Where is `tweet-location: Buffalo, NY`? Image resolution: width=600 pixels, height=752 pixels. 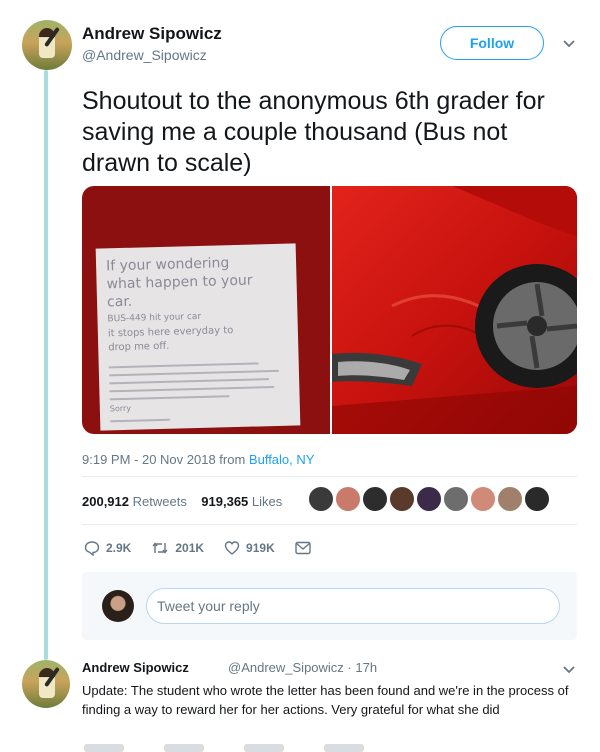 tweet-location: Buffalo, NY is located at coordinates (282, 459).